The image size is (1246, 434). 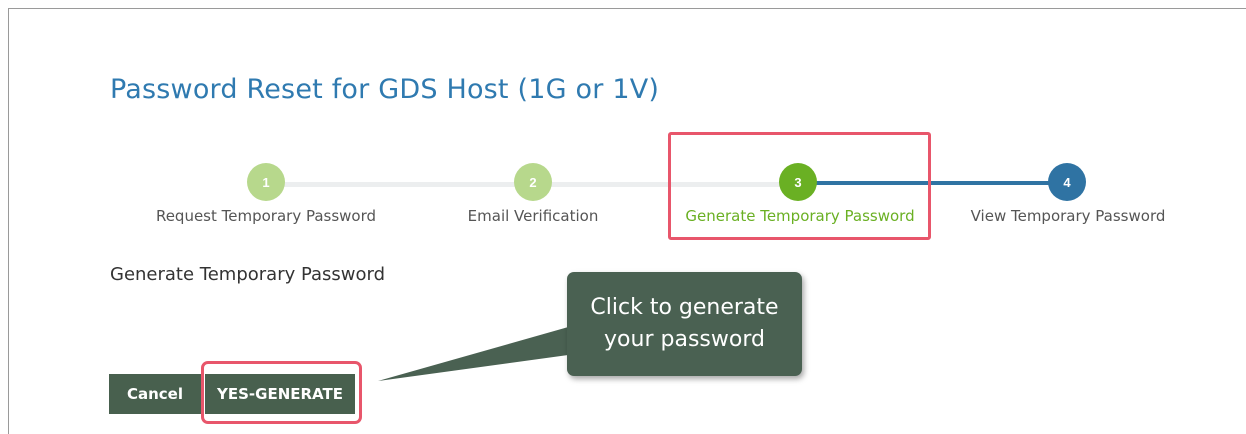 What do you see at coordinates (281, 392) in the screenshot?
I see `generate-button-highlight` at bounding box center [281, 392].